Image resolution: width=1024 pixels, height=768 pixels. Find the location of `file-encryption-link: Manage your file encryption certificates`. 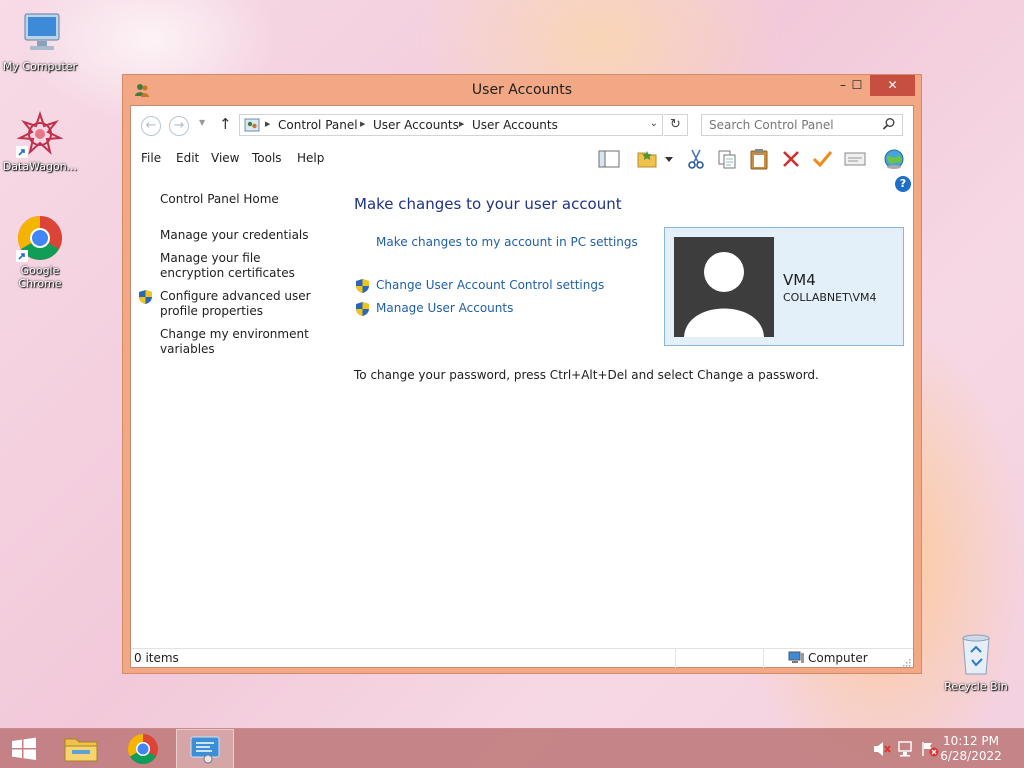

file-encryption-link: Manage your file encryption certificates is located at coordinates (242, 266).